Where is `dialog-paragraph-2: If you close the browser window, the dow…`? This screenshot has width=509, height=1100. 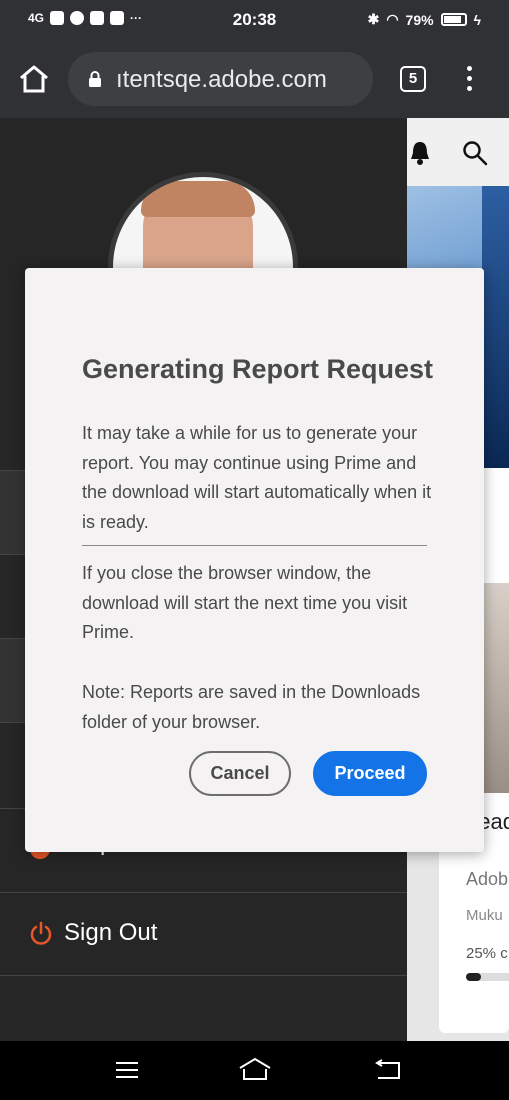 dialog-paragraph-2: If you close the browser window, the dow… is located at coordinates (245, 602).